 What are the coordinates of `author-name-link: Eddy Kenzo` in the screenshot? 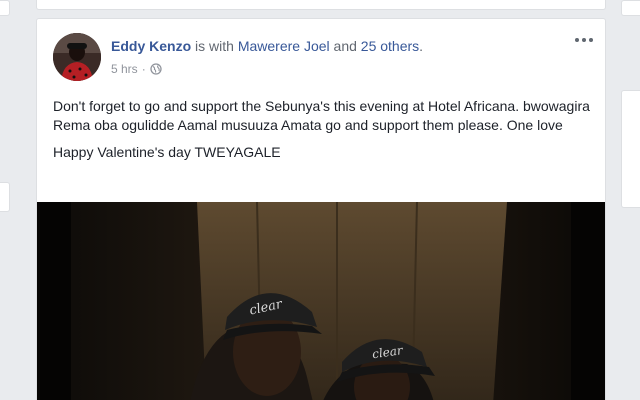 It's located at (151, 46).